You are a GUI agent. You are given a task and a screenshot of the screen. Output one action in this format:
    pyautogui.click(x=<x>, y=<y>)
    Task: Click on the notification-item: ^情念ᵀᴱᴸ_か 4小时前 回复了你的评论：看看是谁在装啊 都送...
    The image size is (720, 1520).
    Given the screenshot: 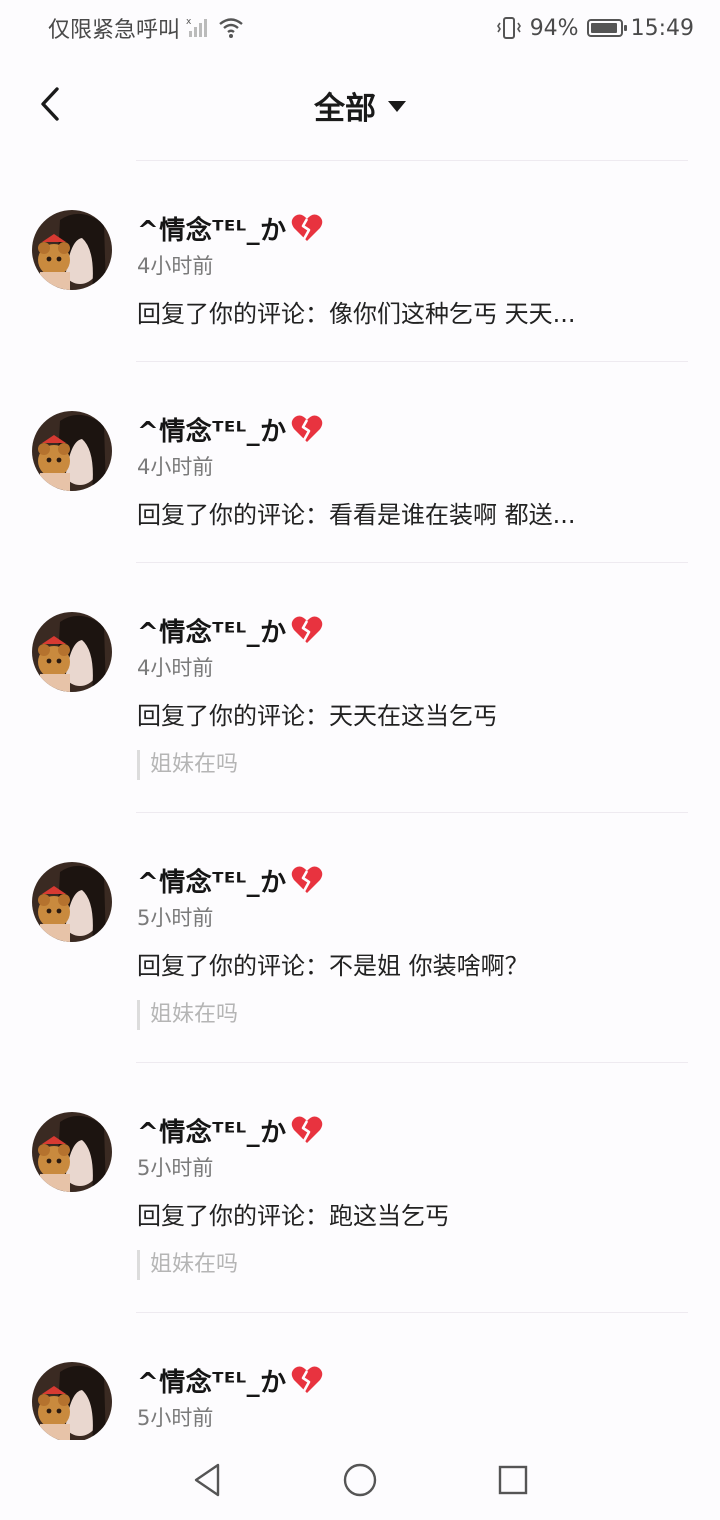 What is the action you would take?
    pyautogui.click(x=360, y=462)
    